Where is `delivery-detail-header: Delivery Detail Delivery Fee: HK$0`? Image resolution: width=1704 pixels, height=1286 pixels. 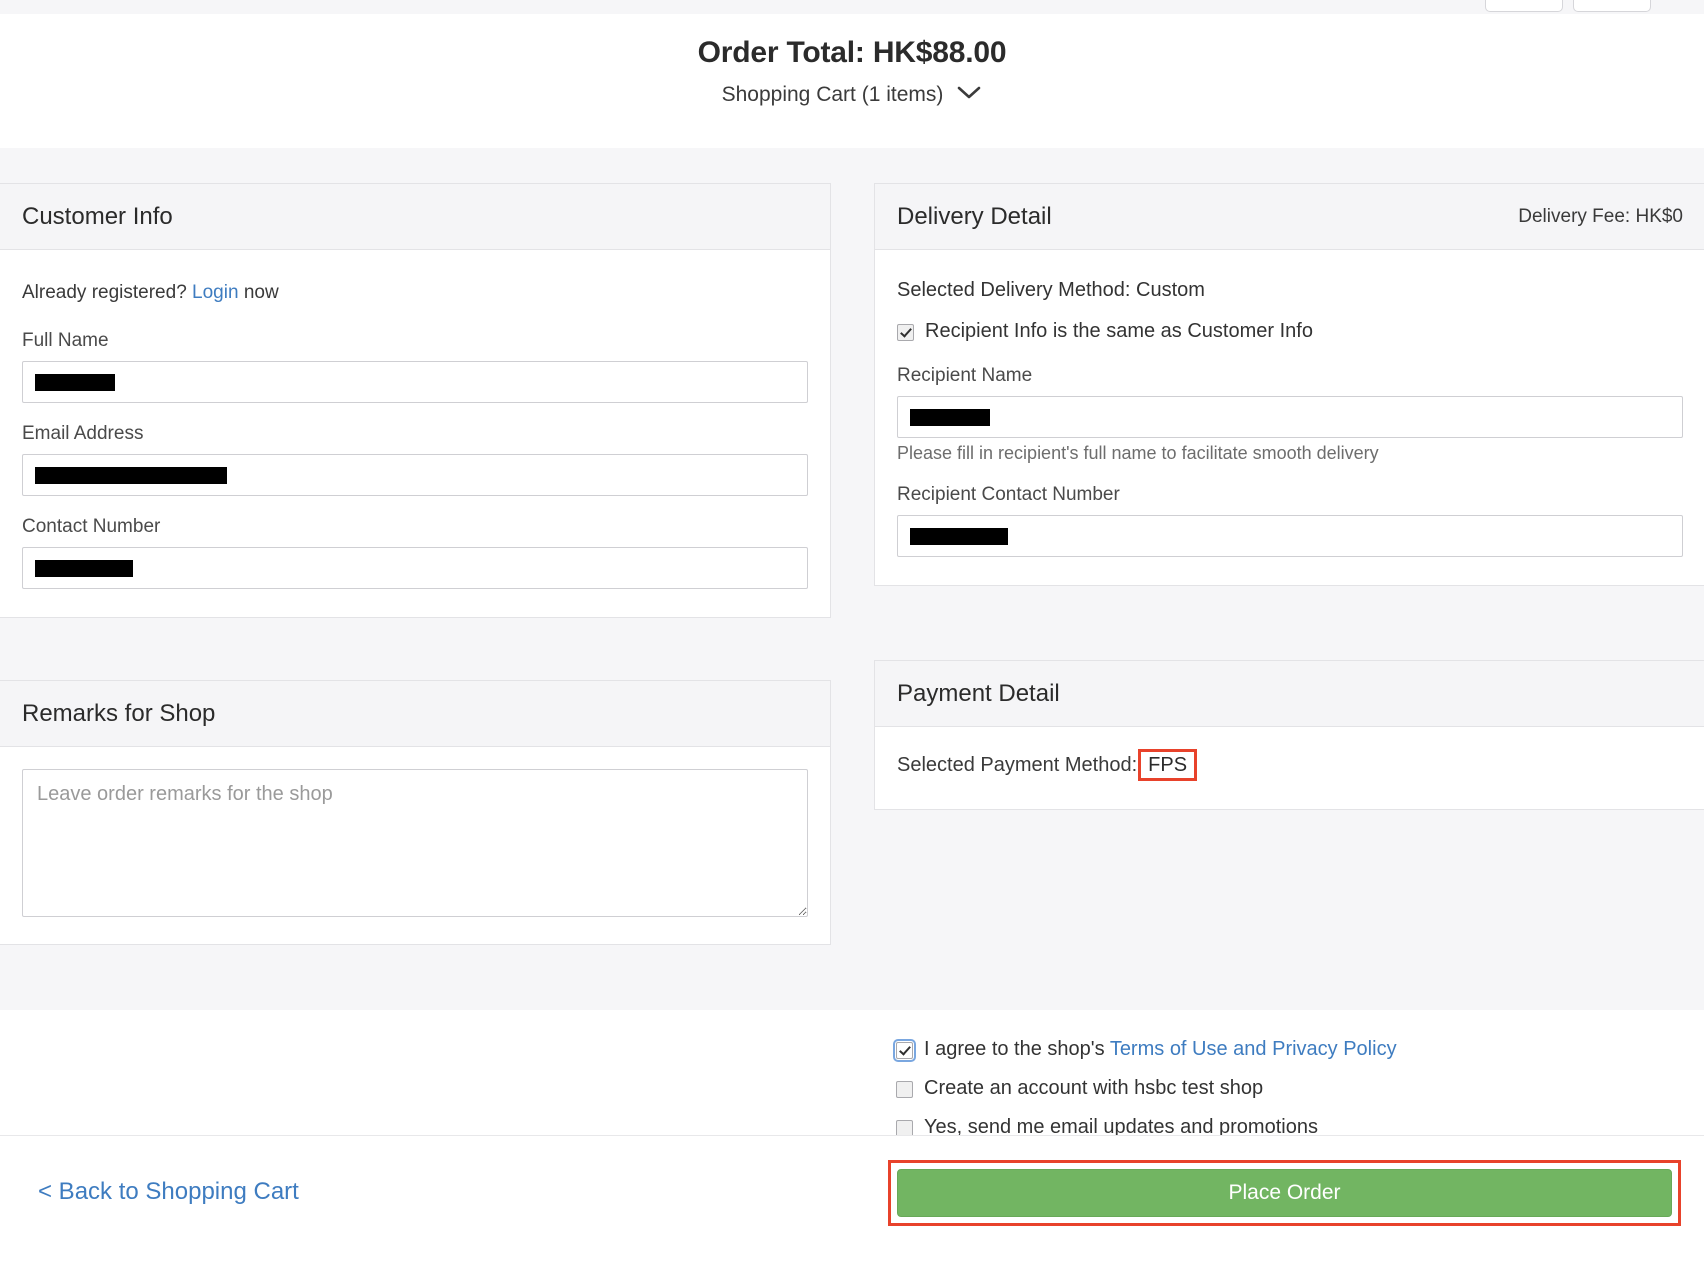
delivery-detail-header: Delivery Detail Delivery Fee: HK$0 is located at coordinates (1289, 217).